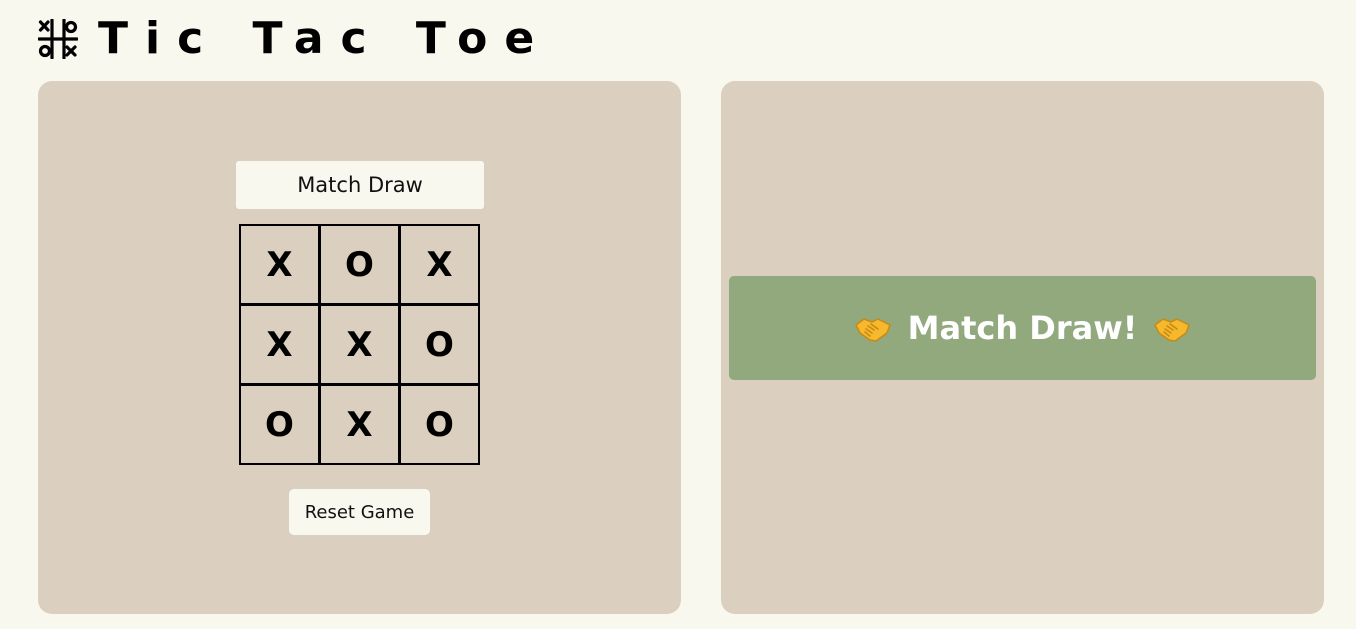 The height and width of the screenshot is (629, 1356). Describe the element at coordinates (360, 185) in the screenshot. I see `game-status: Match Draw` at that location.